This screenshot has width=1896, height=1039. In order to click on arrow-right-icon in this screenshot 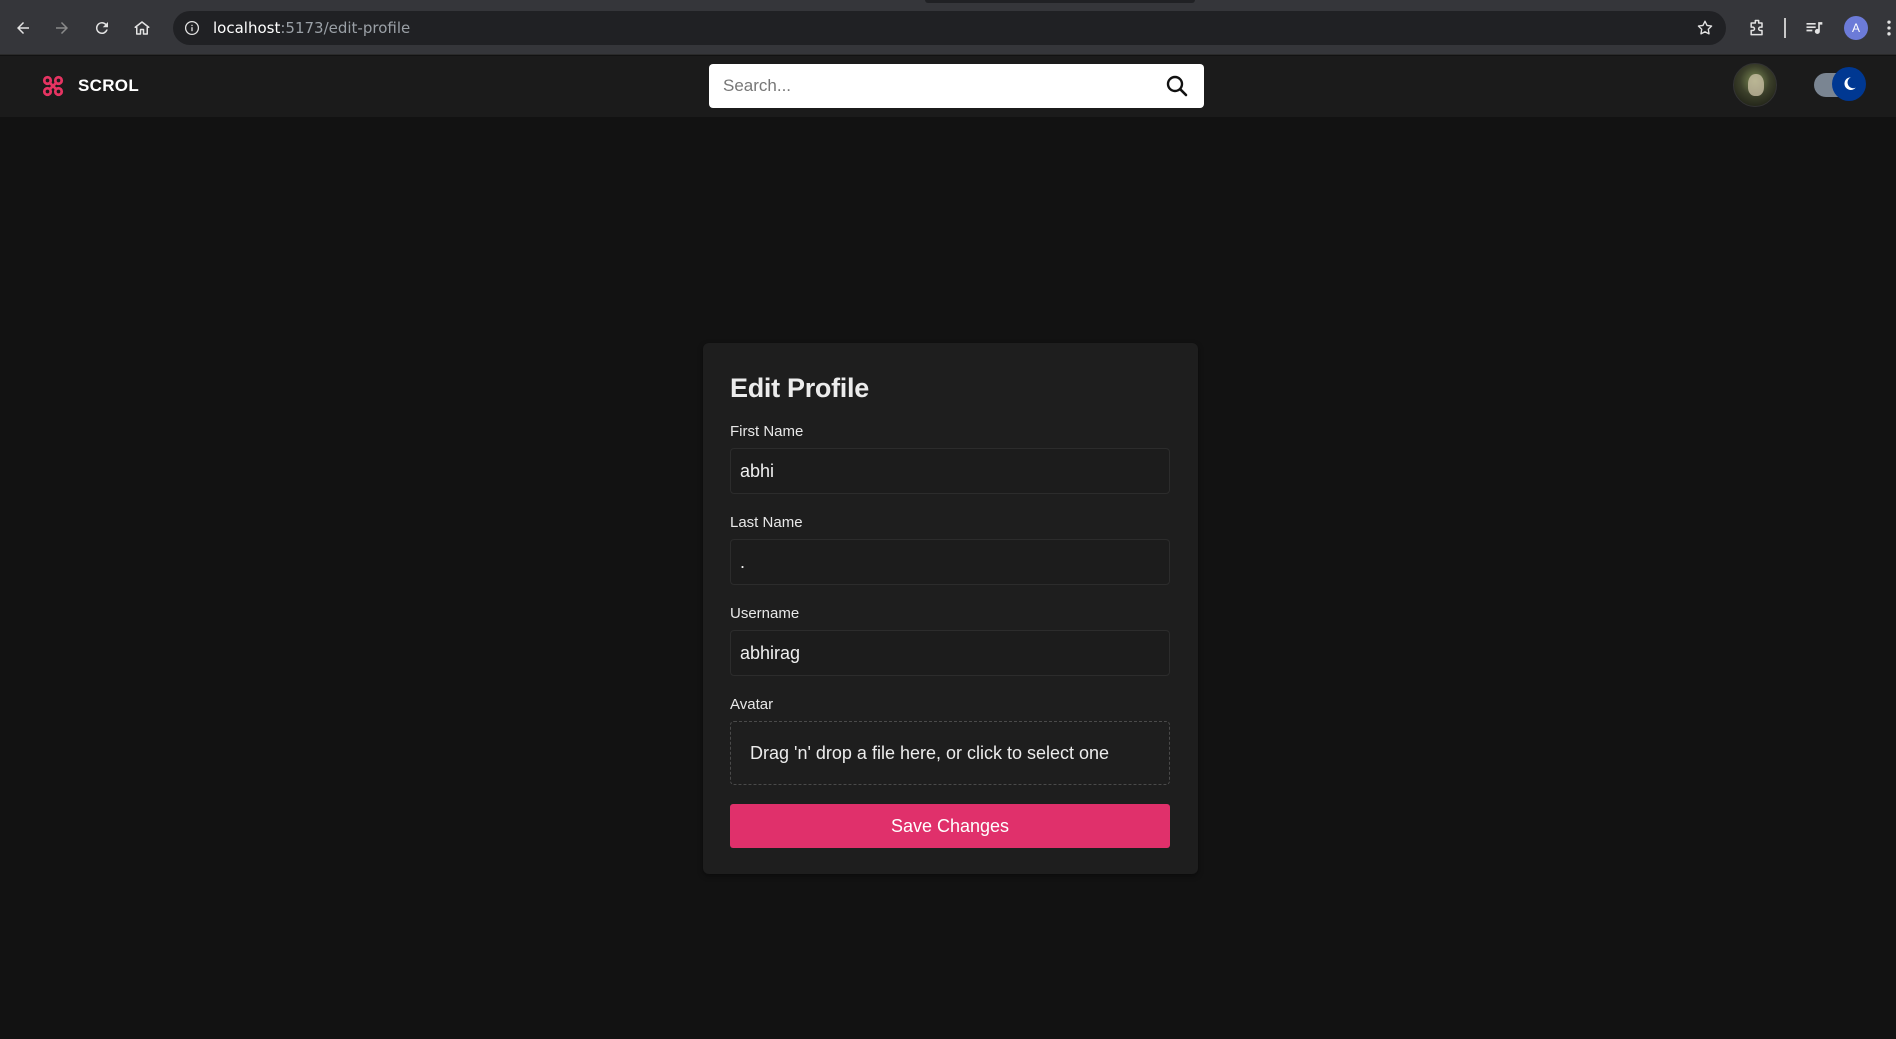, I will do `click(62, 28)`.